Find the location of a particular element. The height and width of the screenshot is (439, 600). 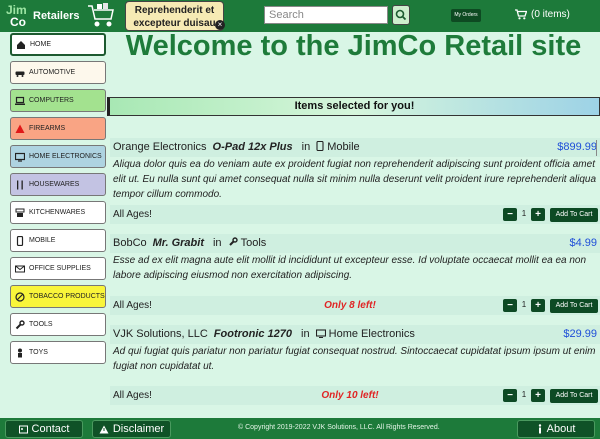

search-button is located at coordinates (401, 15).